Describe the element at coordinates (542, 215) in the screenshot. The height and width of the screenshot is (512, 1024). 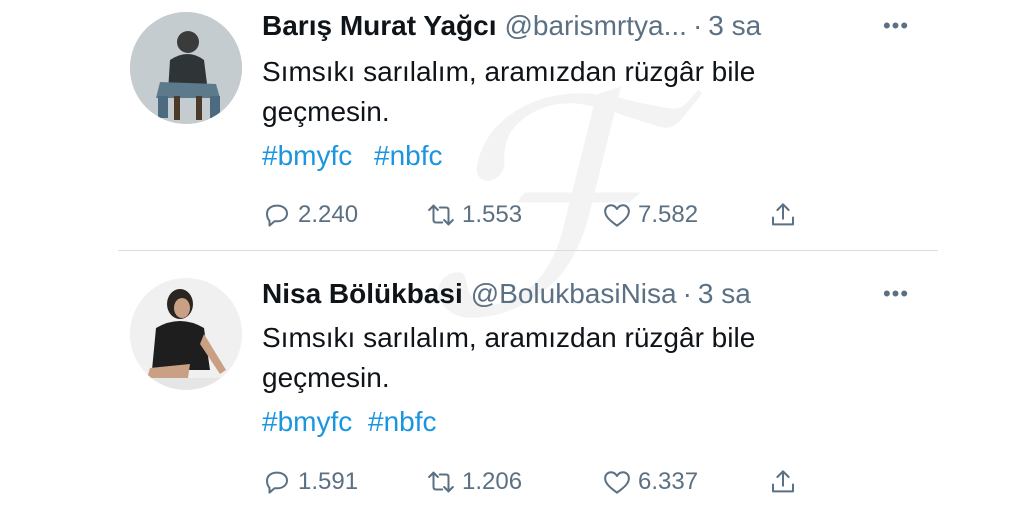
I see `tweet-actions: 2.240 1.553 7.582` at that location.